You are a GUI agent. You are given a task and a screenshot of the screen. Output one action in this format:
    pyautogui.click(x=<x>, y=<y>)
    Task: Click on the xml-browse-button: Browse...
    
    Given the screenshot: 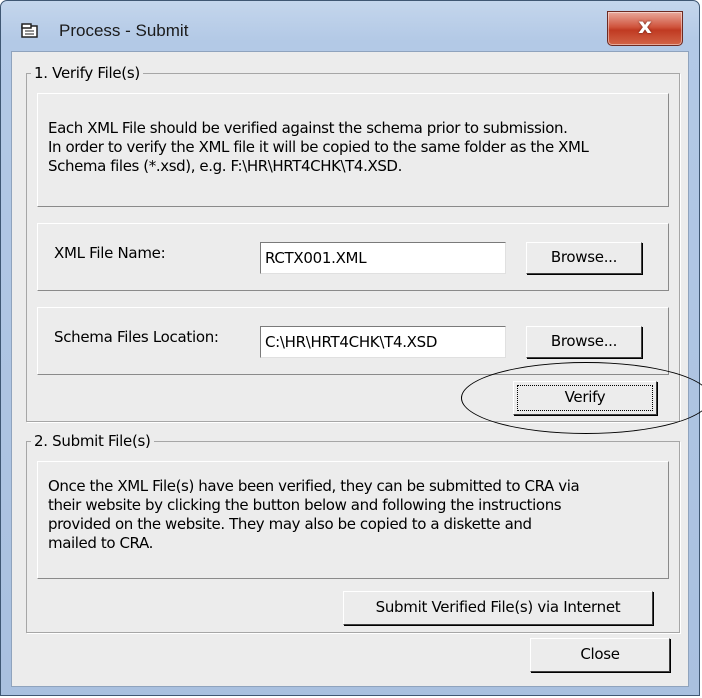 What is the action you would take?
    pyautogui.click(x=584, y=258)
    